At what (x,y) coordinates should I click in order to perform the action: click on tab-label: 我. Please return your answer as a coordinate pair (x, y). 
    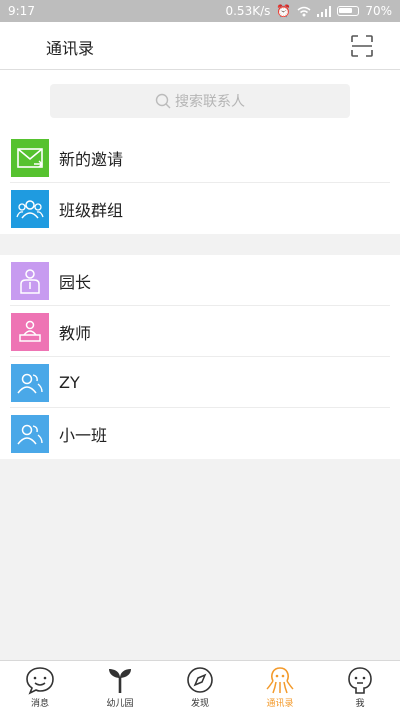
    Looking at the image, I should click on (360, 704).